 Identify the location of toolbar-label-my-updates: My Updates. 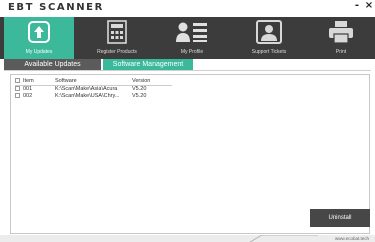
(39, 52).